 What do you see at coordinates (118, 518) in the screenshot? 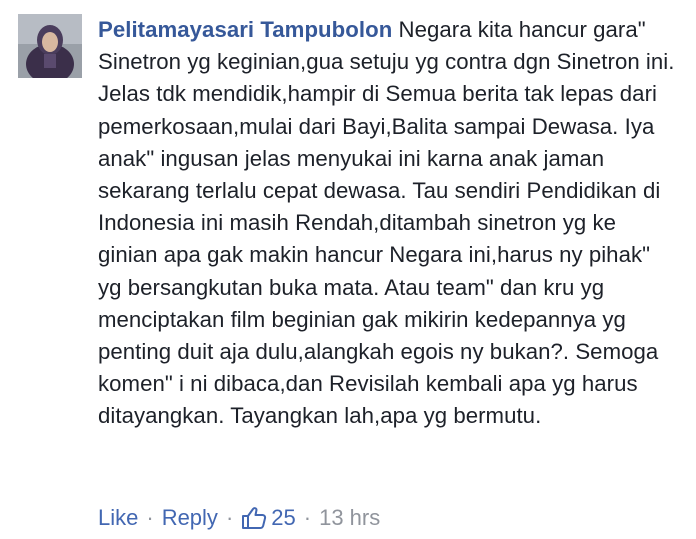
I see `like-button: Like` at bounding box center [118, 518].